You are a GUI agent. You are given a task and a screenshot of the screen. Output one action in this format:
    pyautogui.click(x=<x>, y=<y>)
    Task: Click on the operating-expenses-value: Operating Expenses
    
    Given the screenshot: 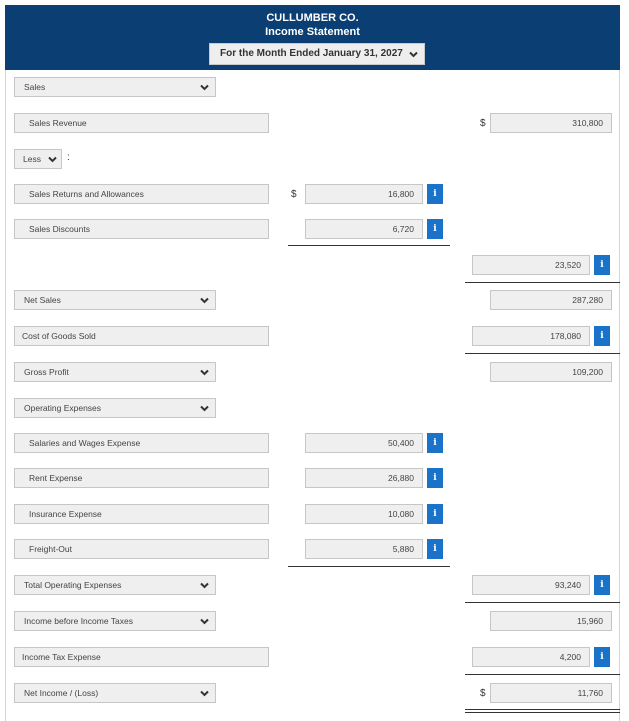 What is the action you would take?
    pyautogui.click(x=63, y=408)
    